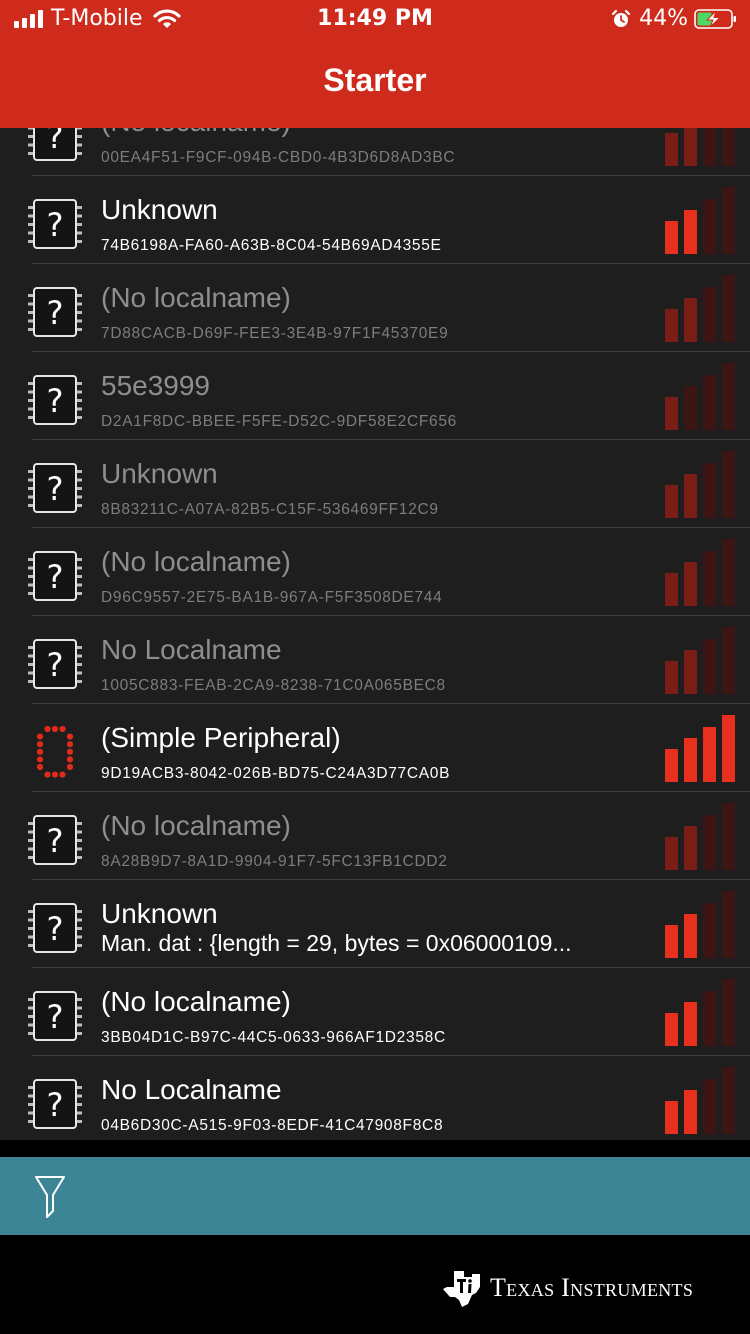 This screenshot has width=750, height=1334. I want to click on status-bar: T-Mobile 11:49 PM 44%, so click(375, 20).